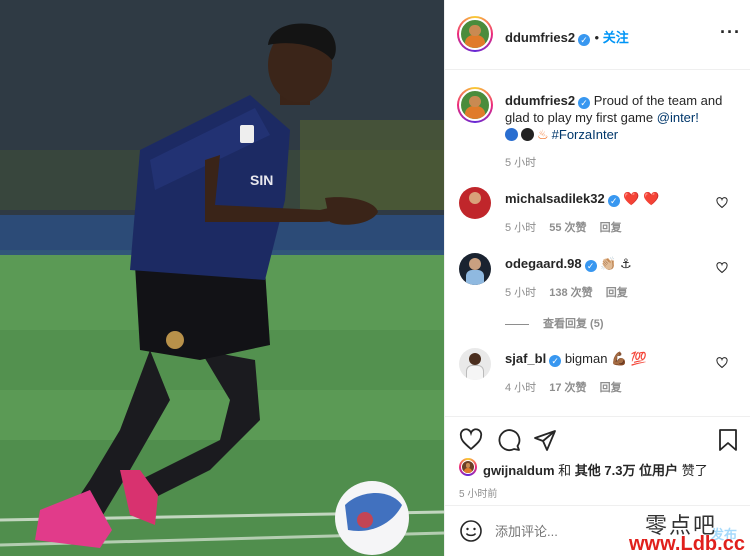  I want to click on caption-avatar, so click(475, 105).